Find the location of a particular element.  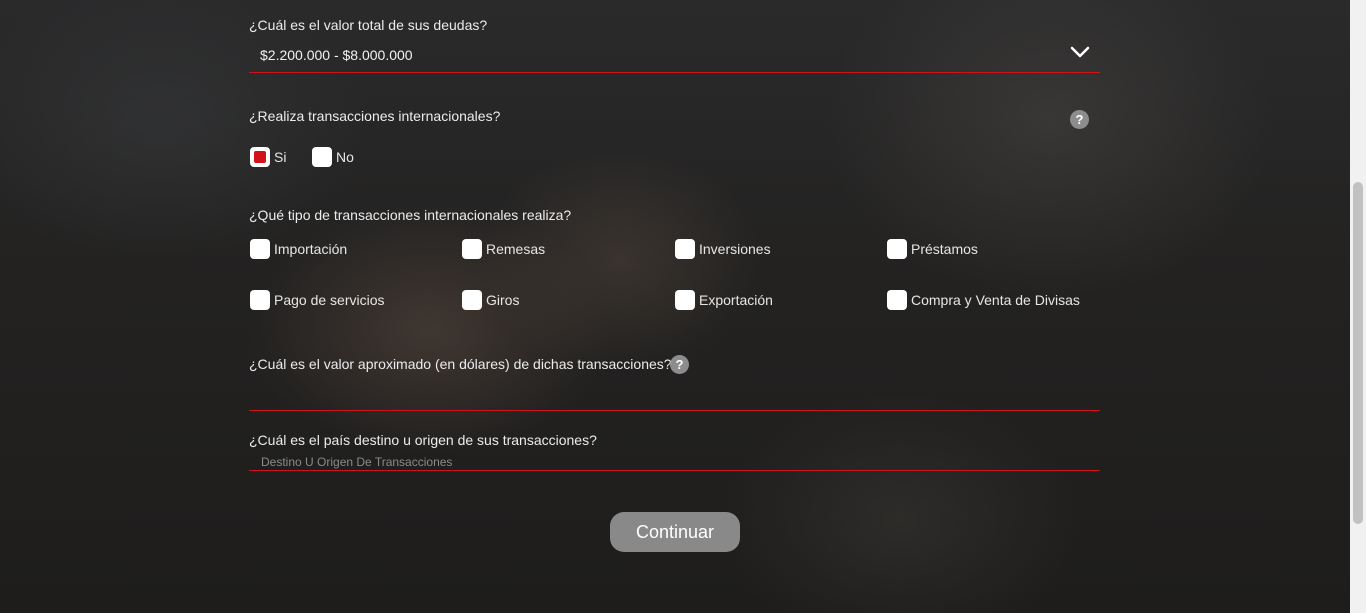

option-label: Exportación is located at coordinates (736, 300).